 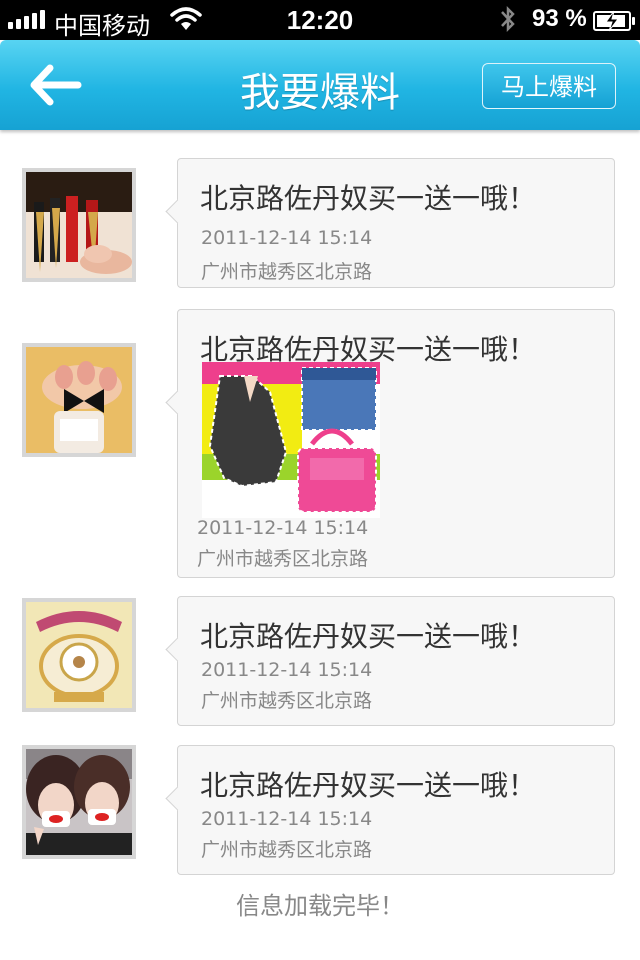 I want to click on load-complete-message: 信息加载完毕！, so click(x=320, y=906).